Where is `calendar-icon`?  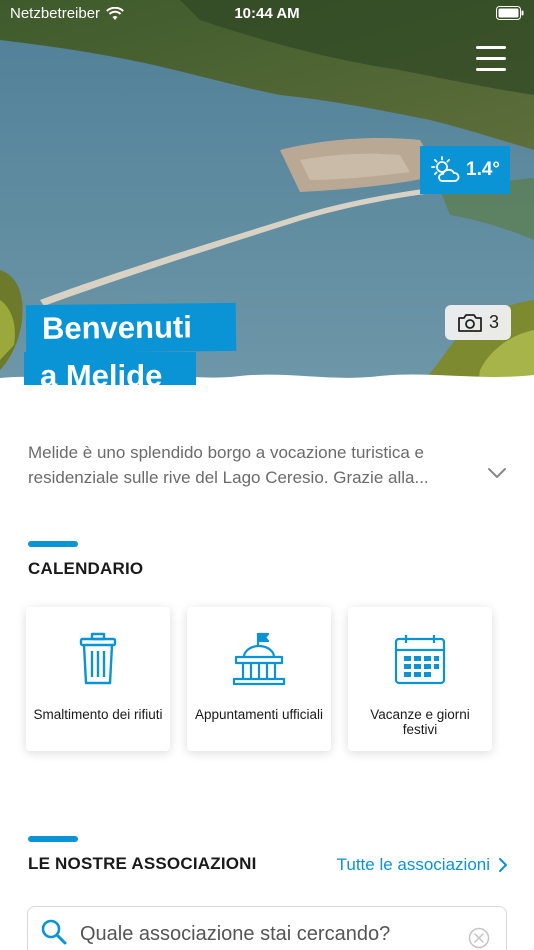 calendar-icon is located at coordinates (420, 660).